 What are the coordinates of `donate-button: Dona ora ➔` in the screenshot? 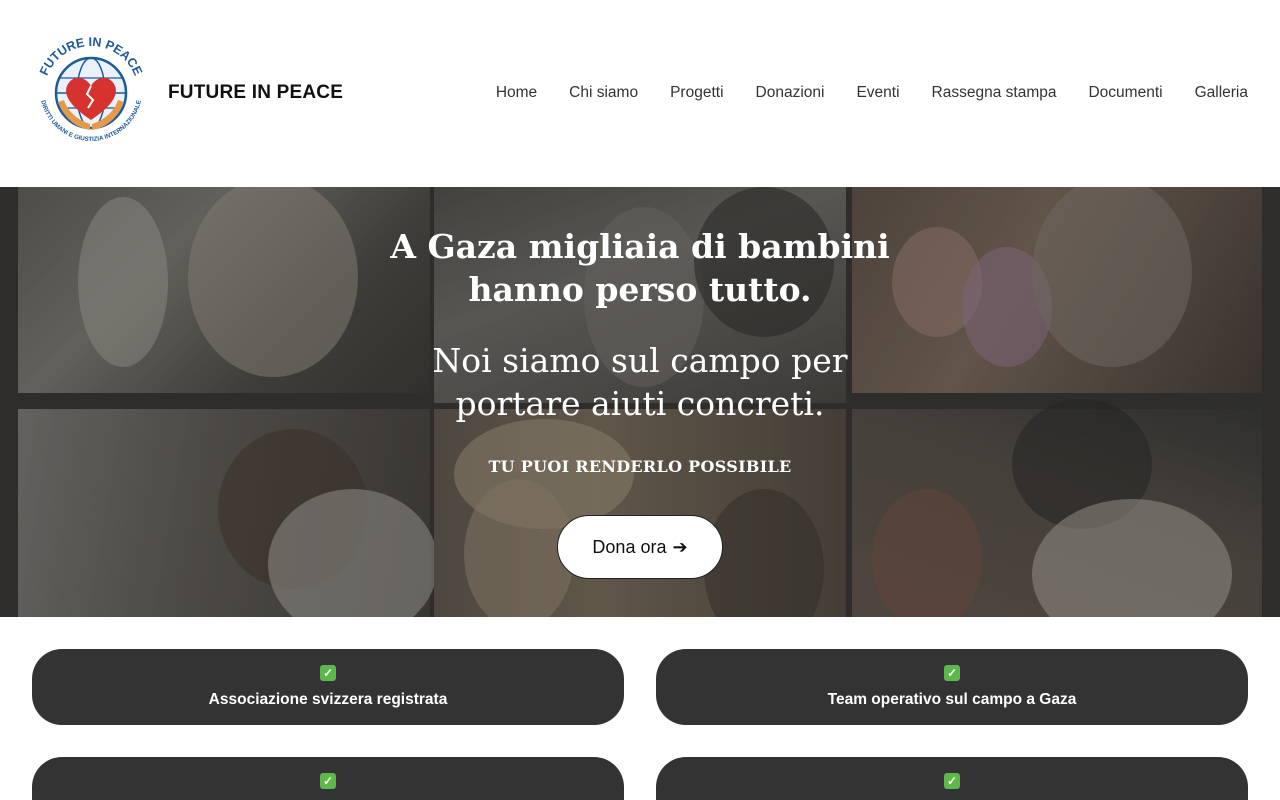 It's located at (640, 547).